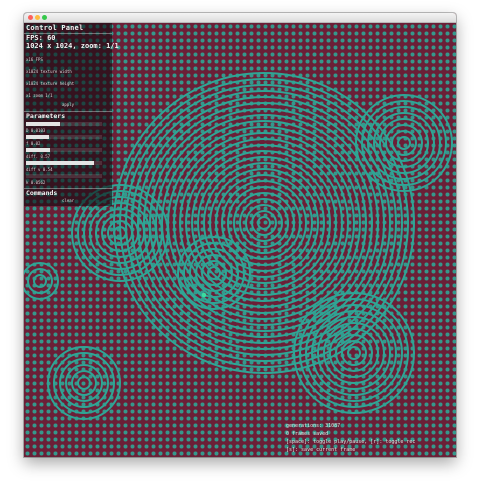 The width and height of the screenshot is (480, 489). What do you see at coordinates (36, 182) in the screenshot?
I see `slider-k-label: k 0.0562` at bounding box center [36, 182].